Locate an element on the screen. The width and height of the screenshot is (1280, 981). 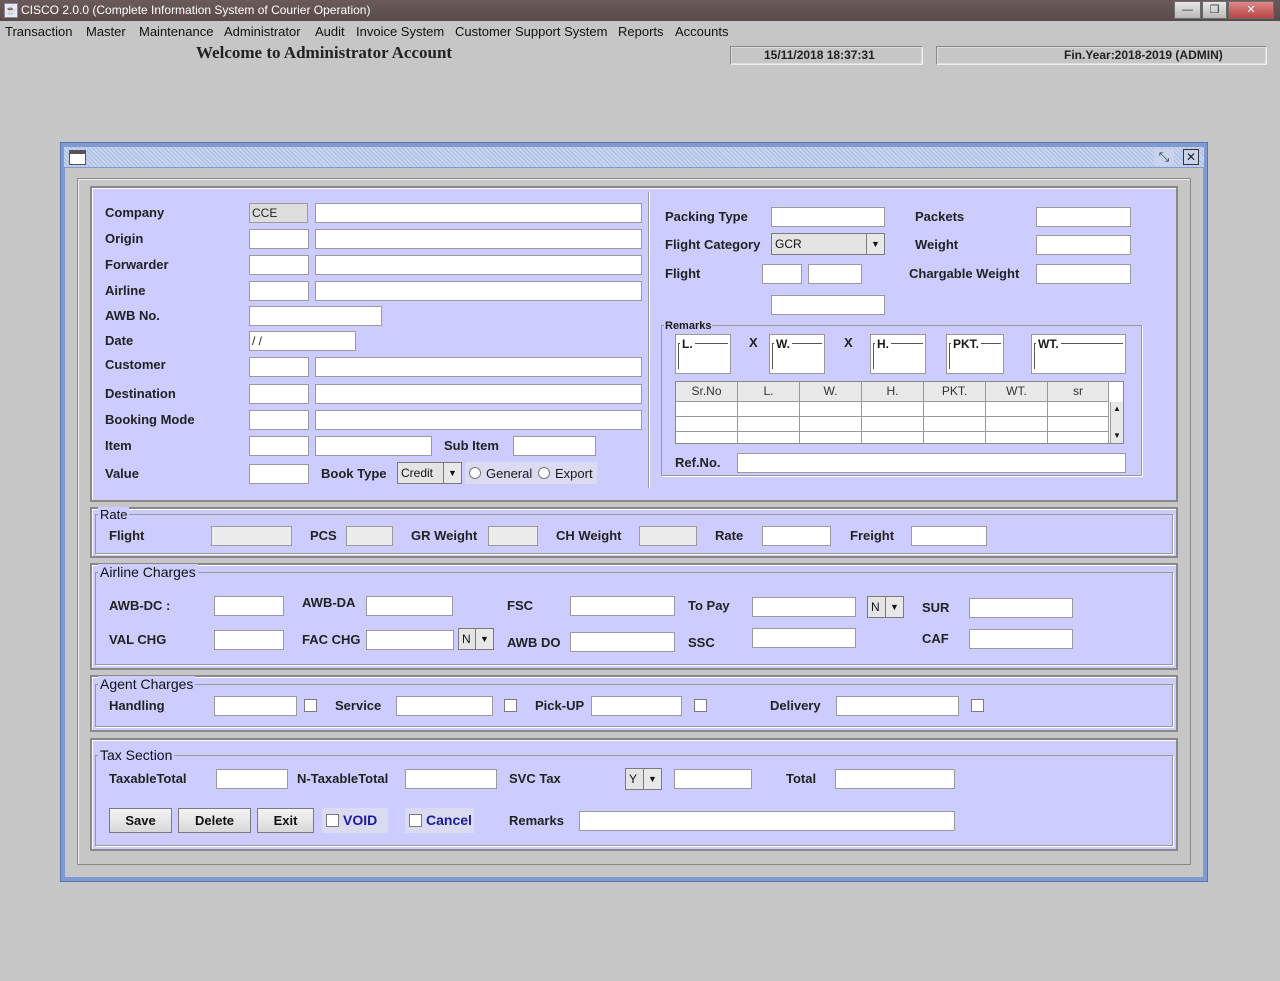
company-code-field: CCE is located at coordinates (278, 213).